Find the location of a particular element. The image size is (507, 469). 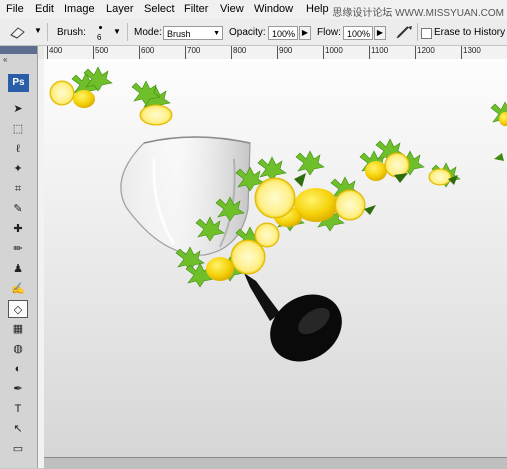

airbrush-icon is located at coordinates (405, 32).